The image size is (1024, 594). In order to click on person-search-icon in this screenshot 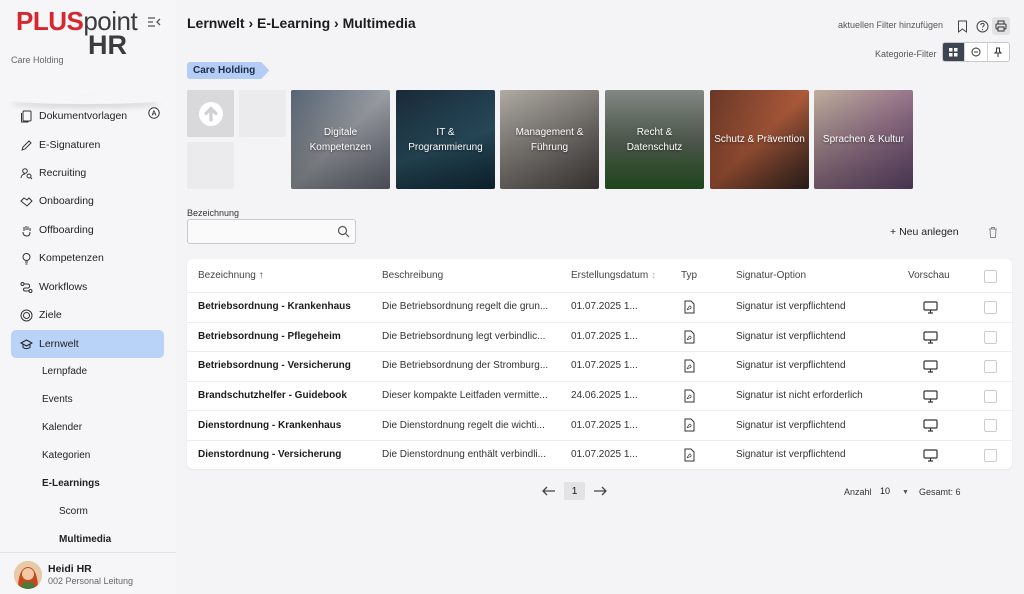, I will do `click(26, 173)`.